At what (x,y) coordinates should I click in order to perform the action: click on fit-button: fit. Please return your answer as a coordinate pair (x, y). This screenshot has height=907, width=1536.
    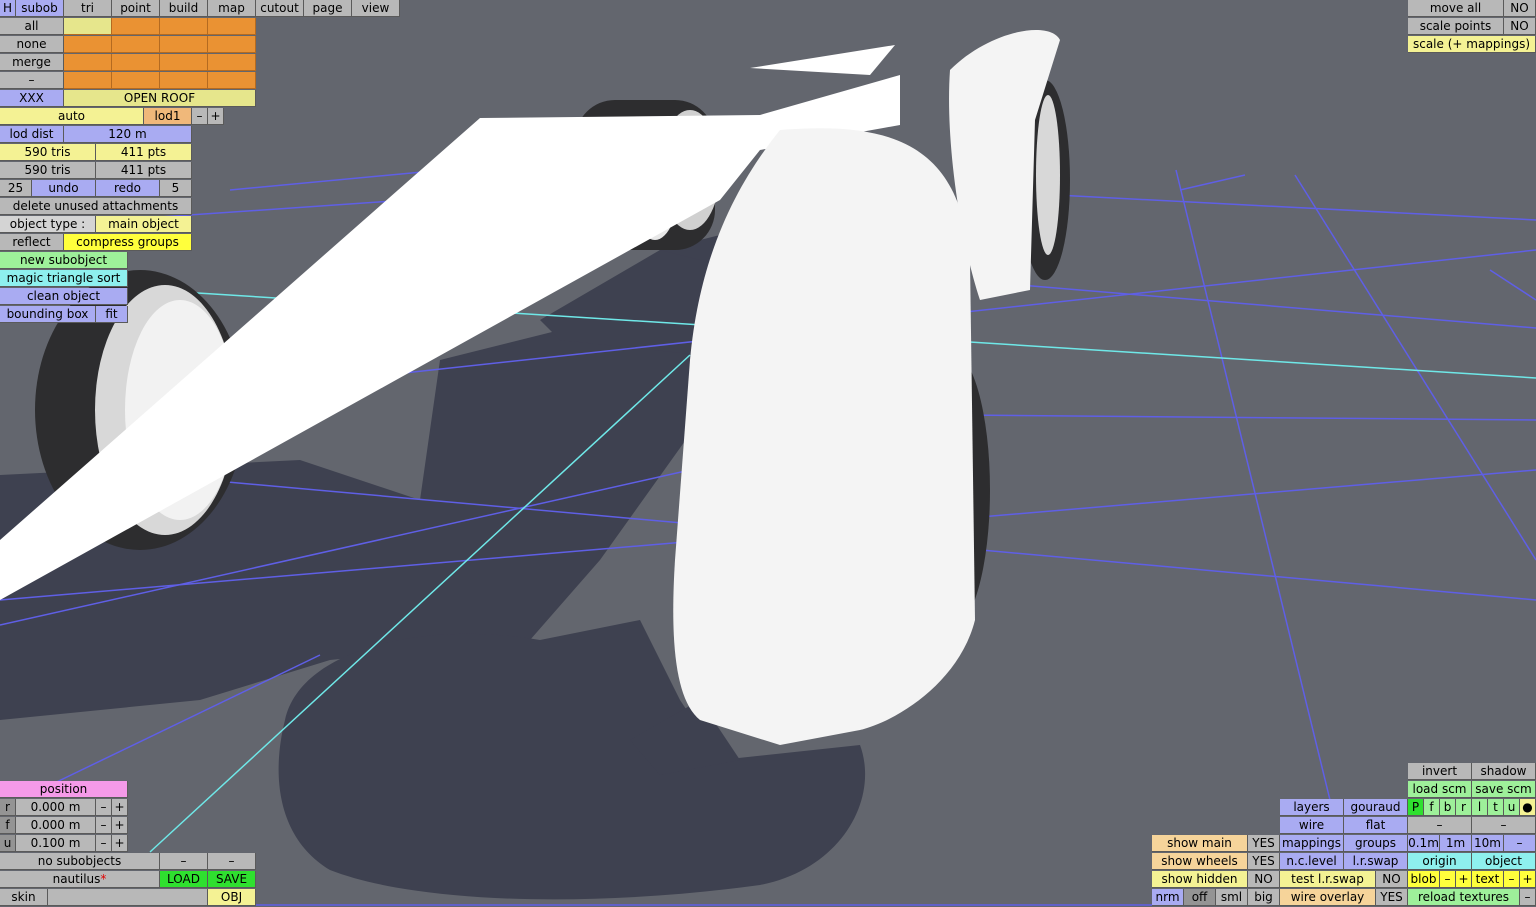
    Looking at the image, I should click on (112, 314).